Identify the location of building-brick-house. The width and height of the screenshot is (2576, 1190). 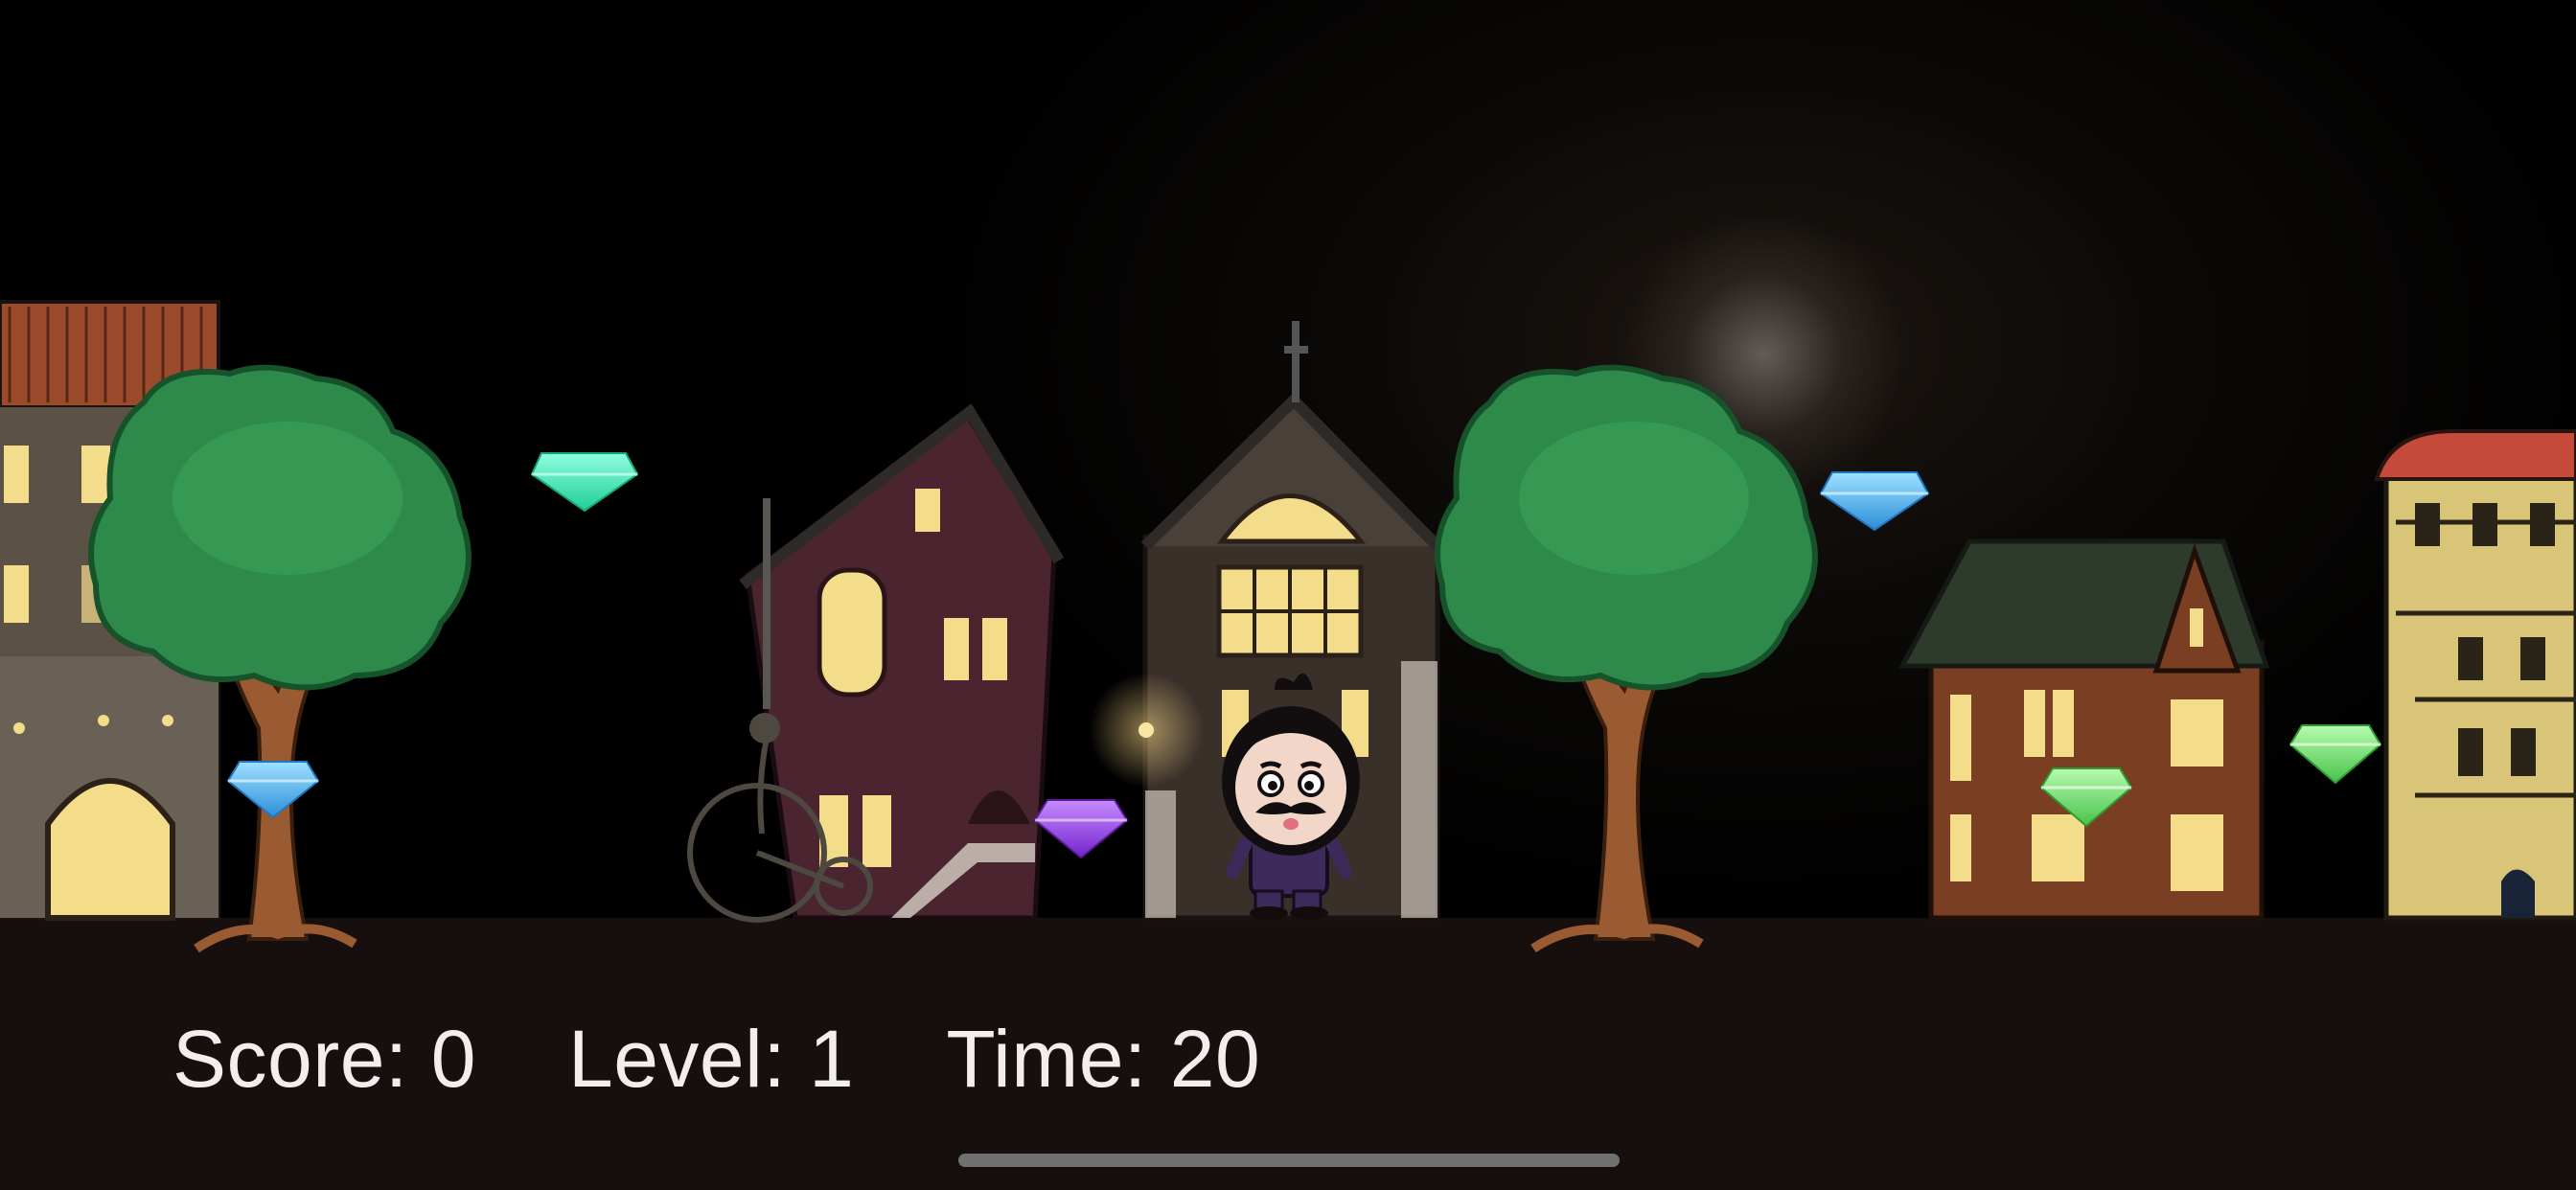
(2084, 730).